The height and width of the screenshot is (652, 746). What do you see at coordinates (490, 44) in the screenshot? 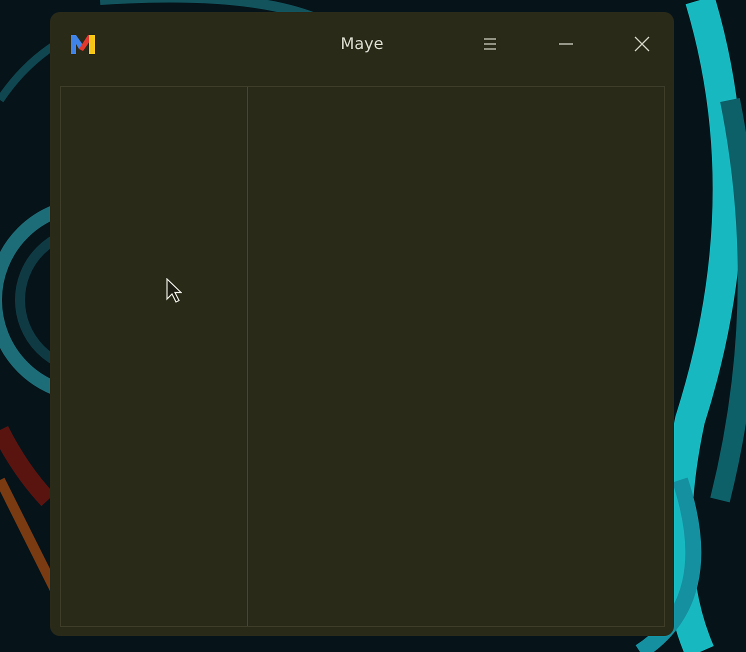
I see `menu-icon` at bounding box center [490, 44].